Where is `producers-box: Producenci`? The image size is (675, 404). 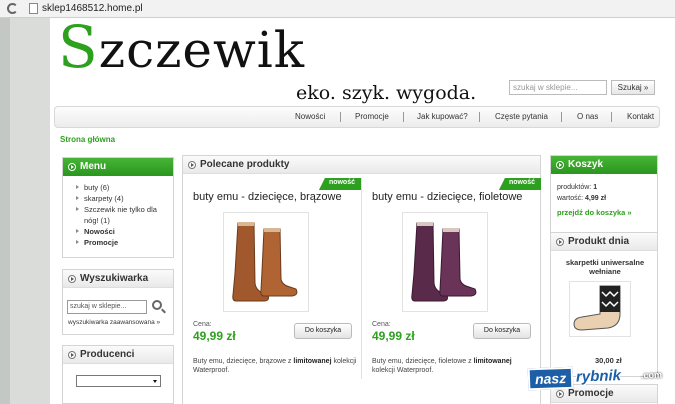
producers-box: Producenci is located at coordinates (118, 374).